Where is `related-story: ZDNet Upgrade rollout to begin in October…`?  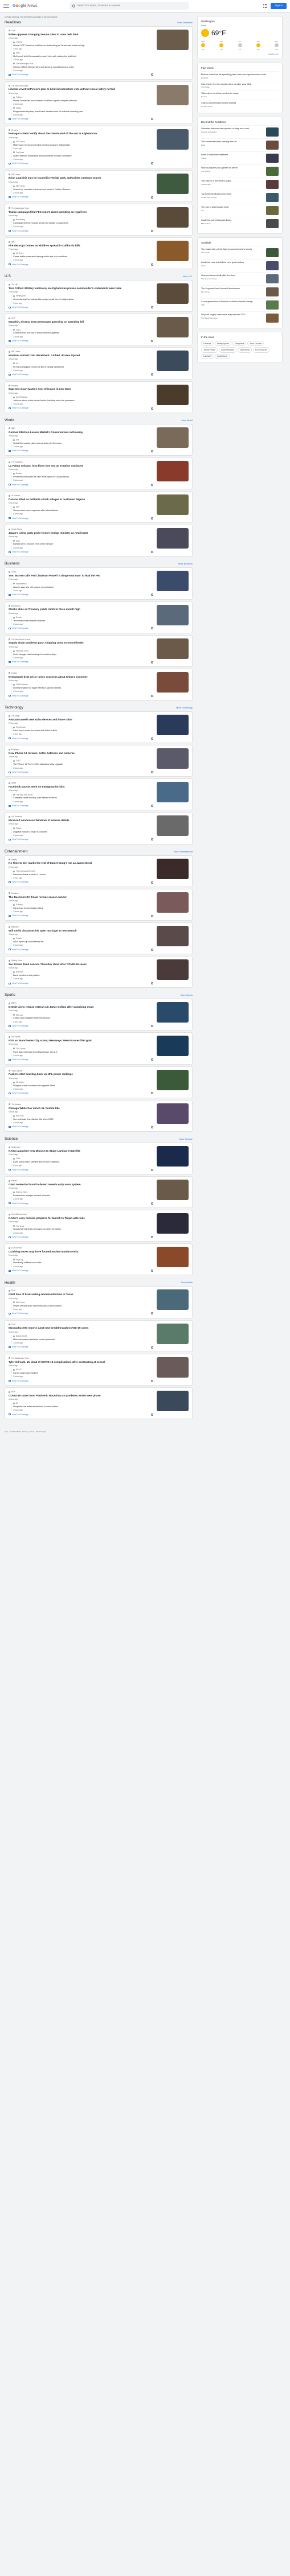
related-story: ZDNet Upgrade rollout to begin in October… is located at coordinates (82, 832).